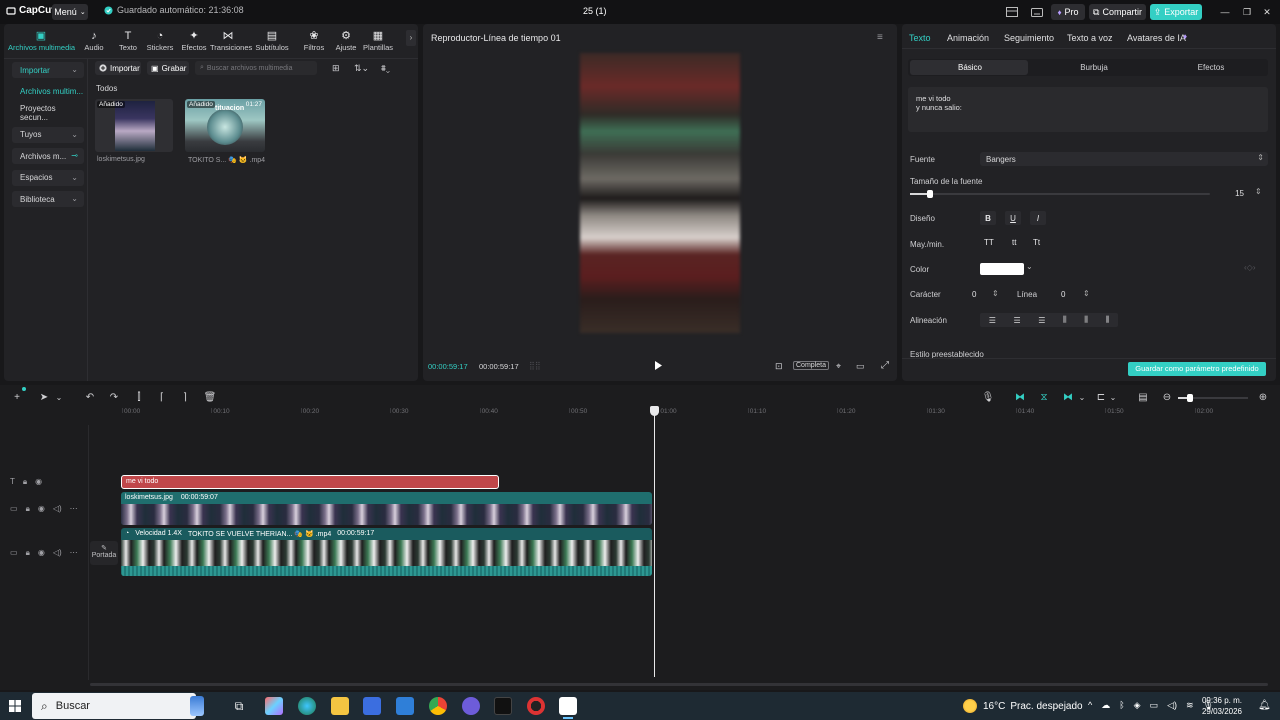 The image size is (1280, 720). Describe the element at coordinates (1041, 320) in the screenshot. I see `align-right-icon: ☰` at that location.